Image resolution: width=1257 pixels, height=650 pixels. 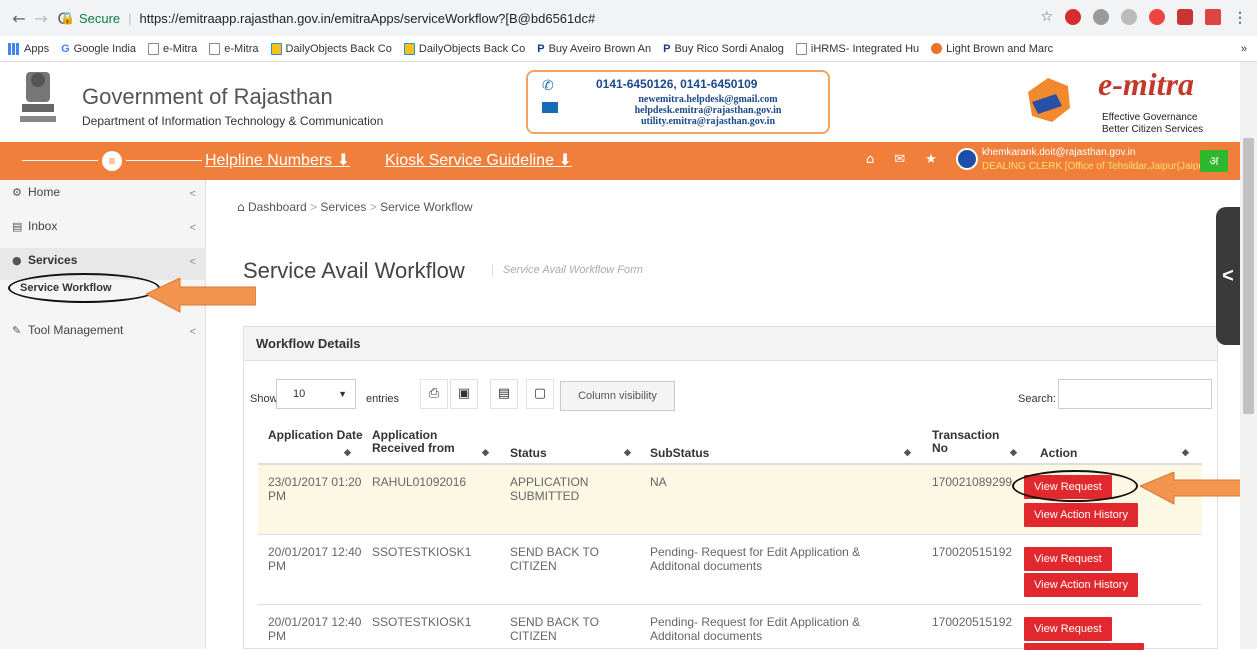 I want to click on col-substatus: SubStatus, so click(x=679, y=453).